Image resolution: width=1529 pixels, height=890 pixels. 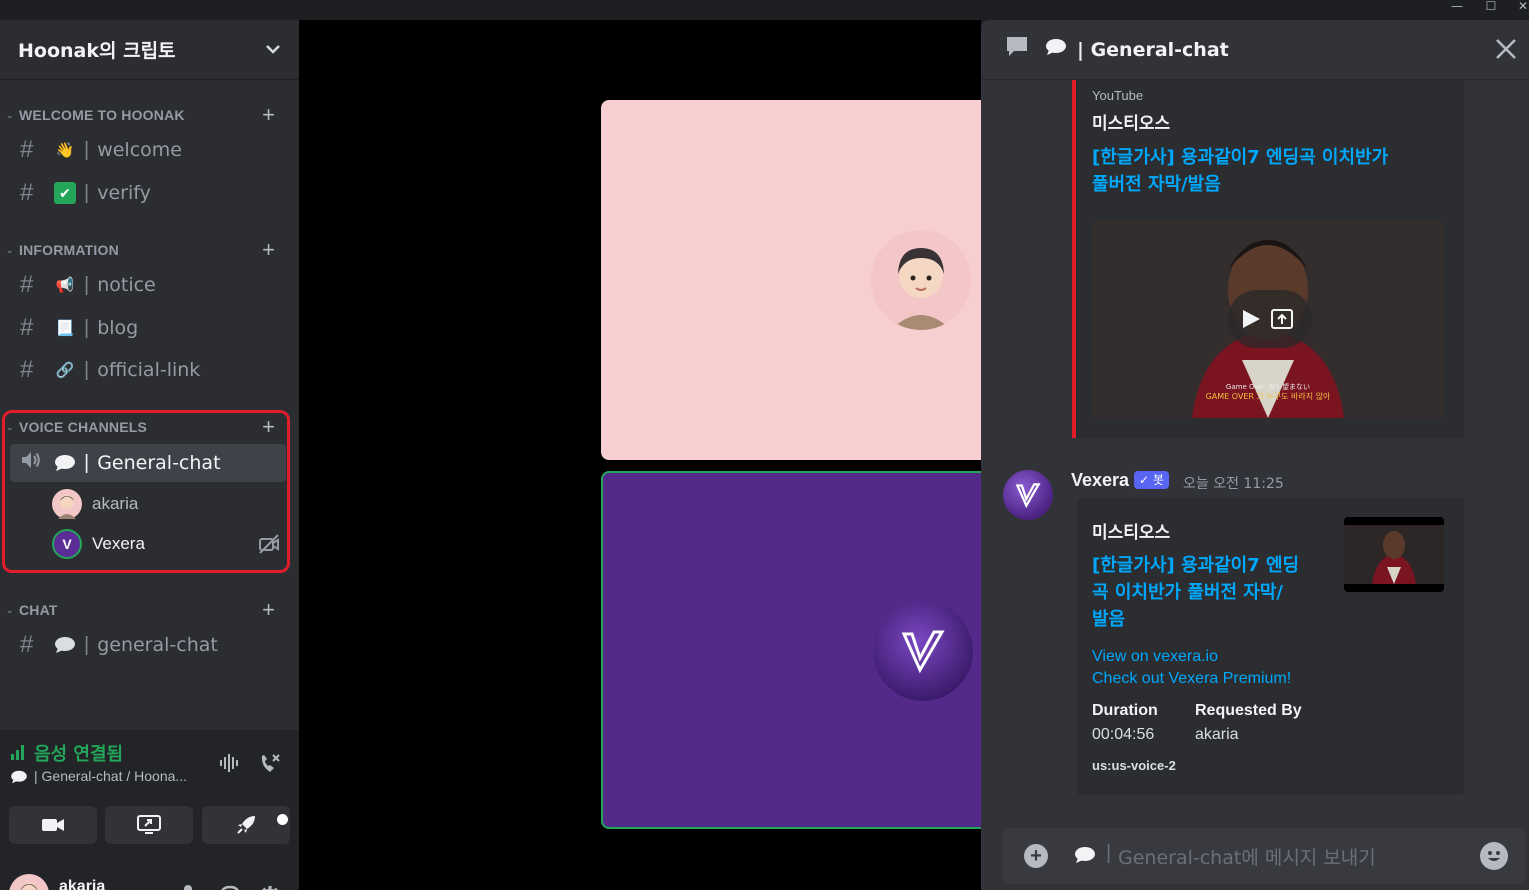 What do you see at coordinates (1028, 495) in the screenshot?
I see `vexera-avatar-icon` at bounding box center [1028, 495].